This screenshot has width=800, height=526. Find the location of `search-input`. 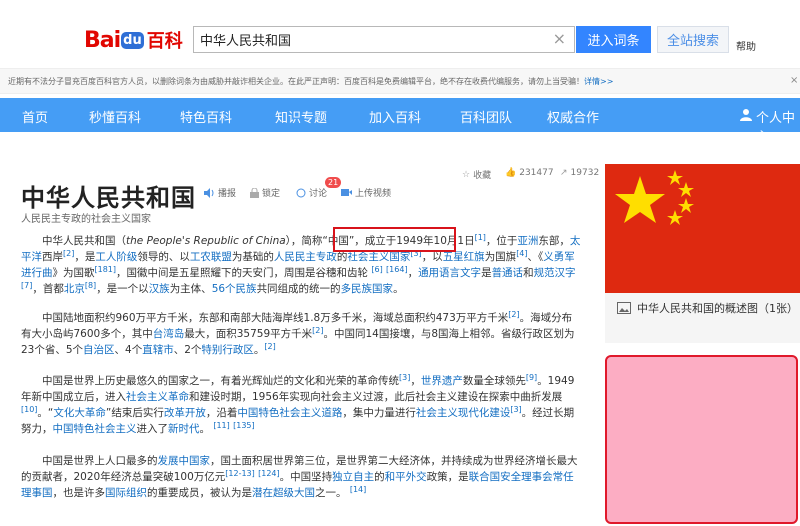

search-input is located at coordinates (364, 39).